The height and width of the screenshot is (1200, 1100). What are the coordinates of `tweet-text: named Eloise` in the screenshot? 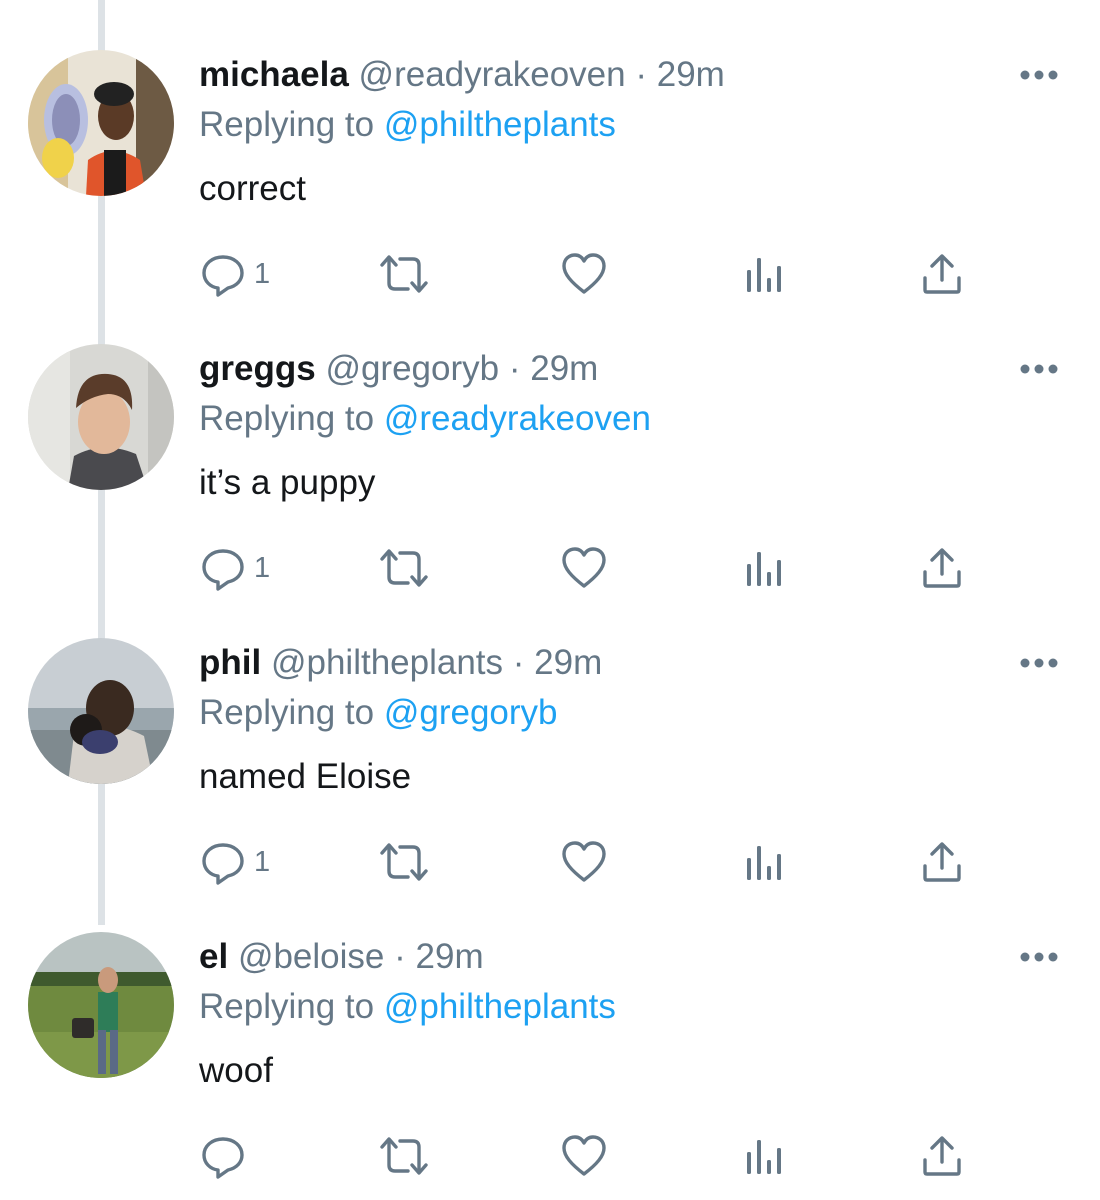 It's located at (305, 776).